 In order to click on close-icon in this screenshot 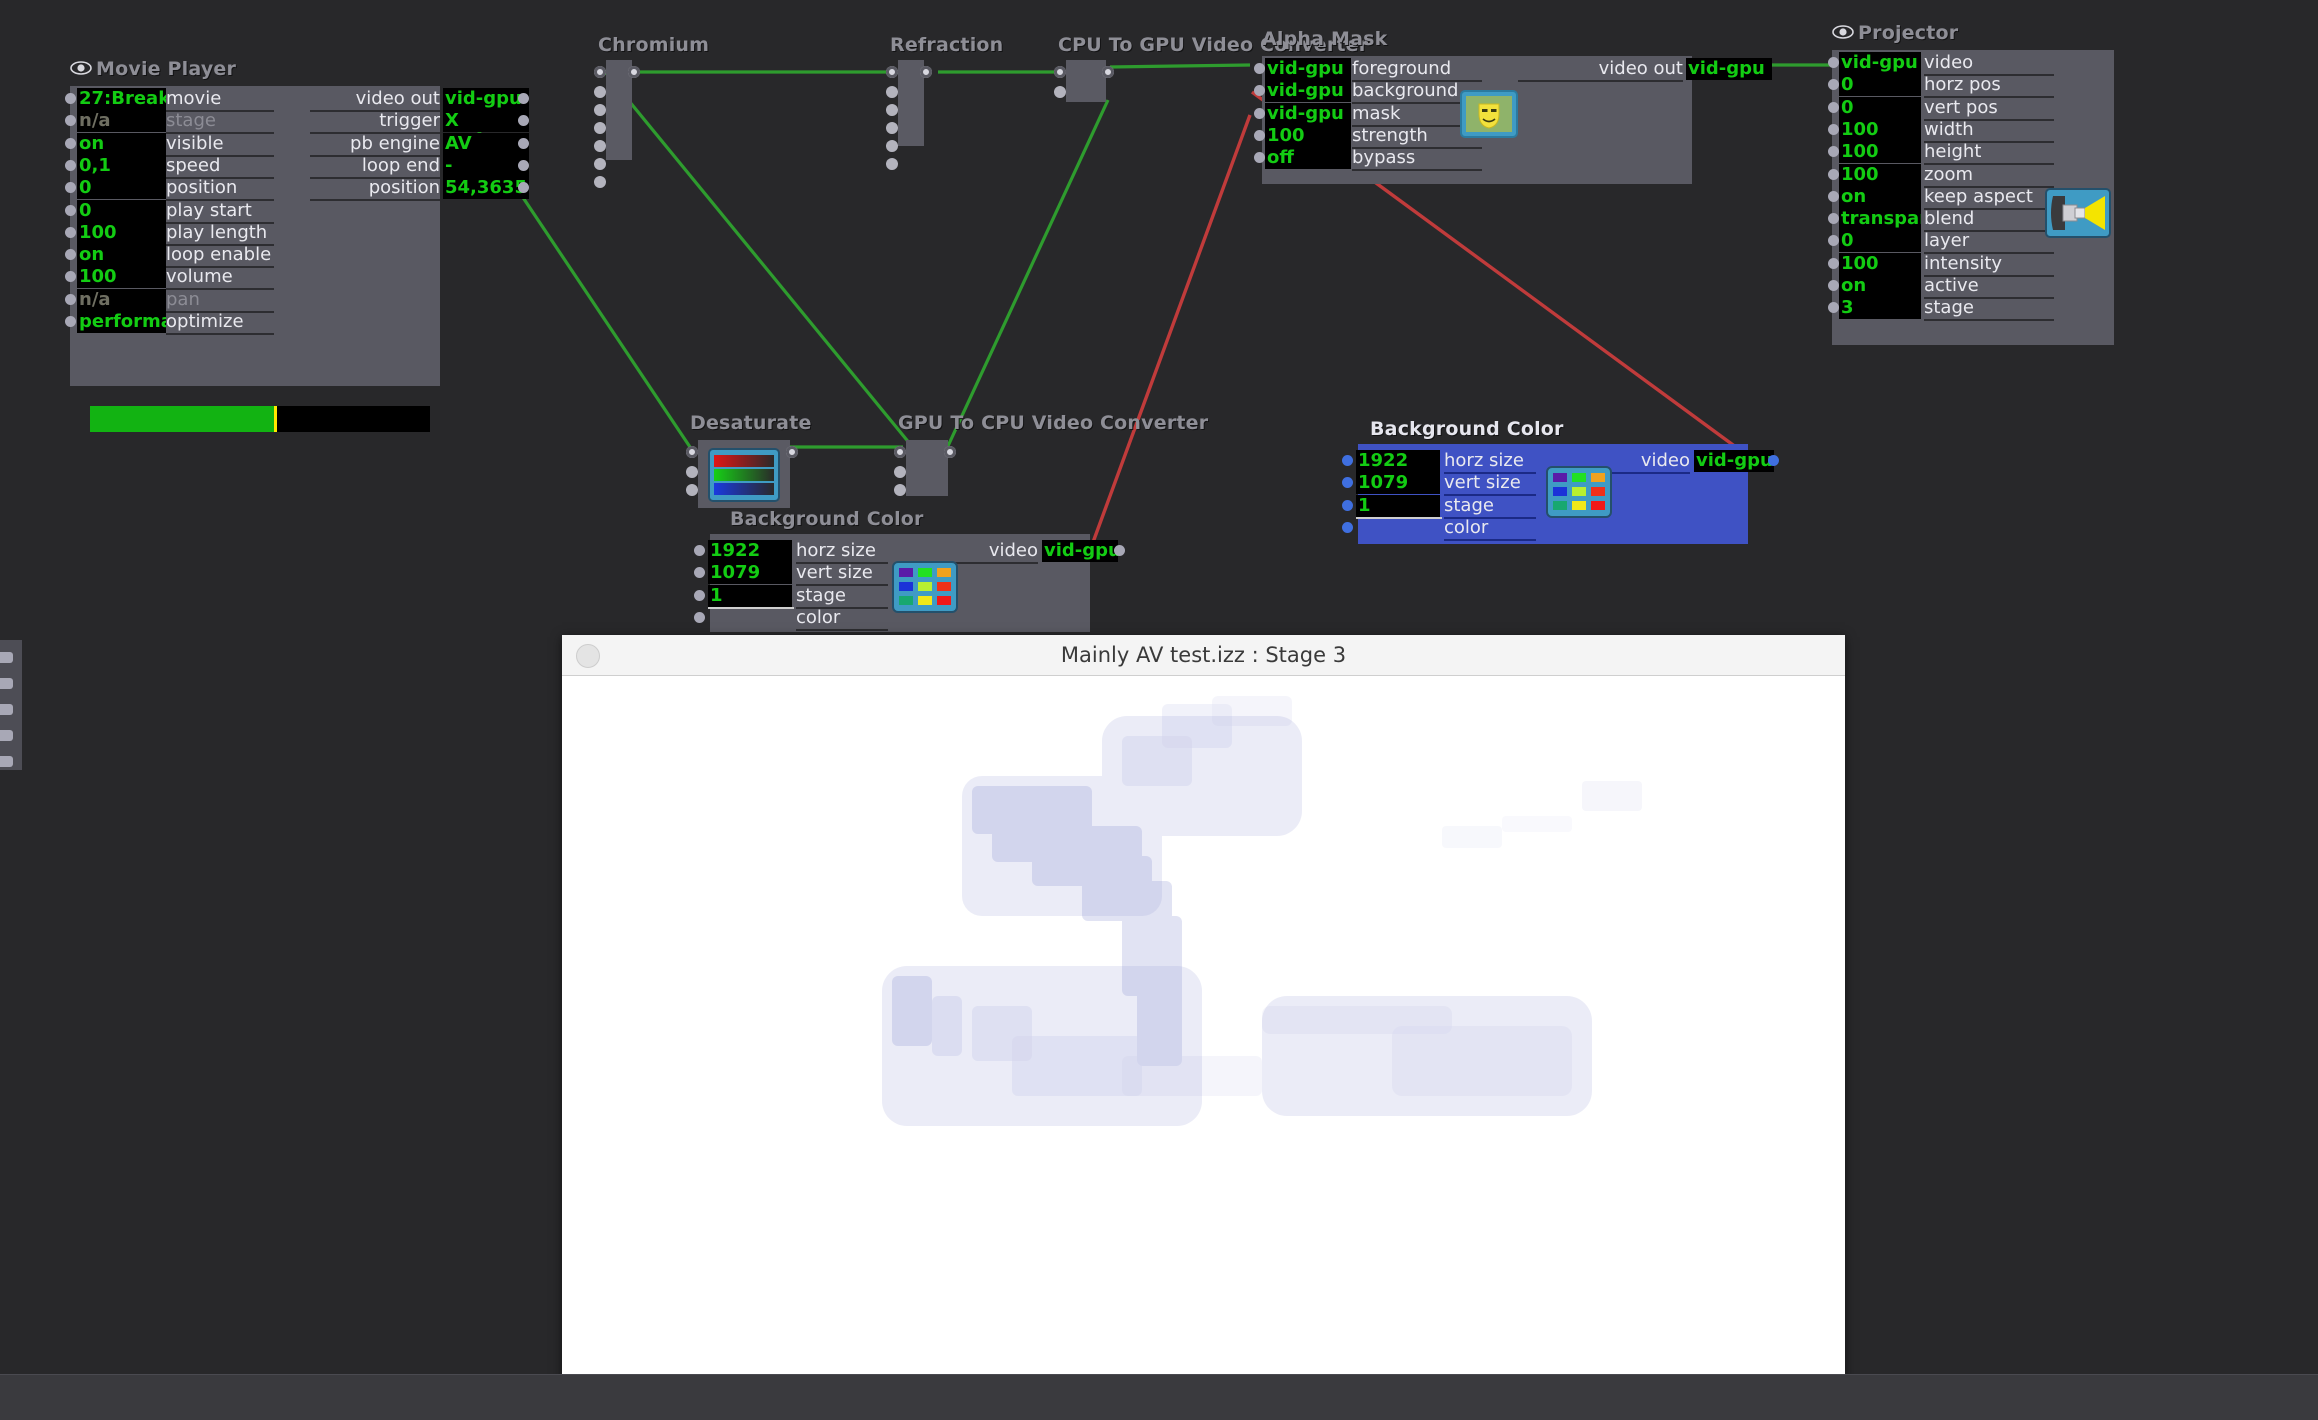, I will do `click(588, 656)`.